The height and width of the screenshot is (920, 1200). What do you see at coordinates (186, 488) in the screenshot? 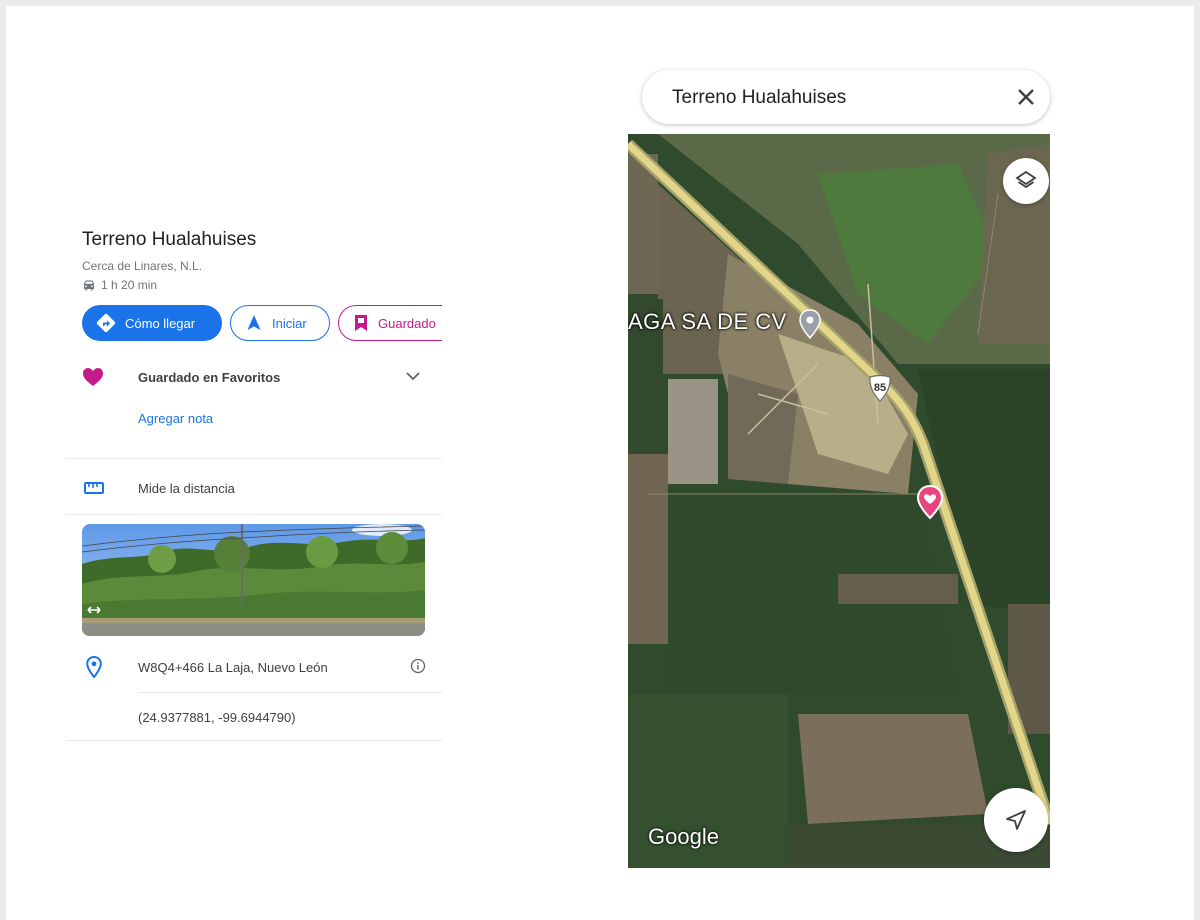
I see `measure-distance-label: Mide la distancia` at bounding box center [186, 488].